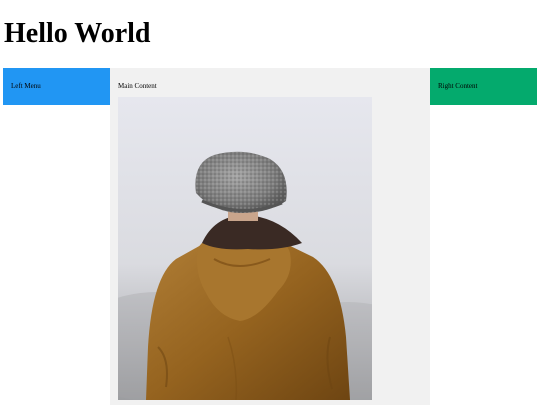  Describe the element at coordinates (56, 86) in the screenshot. I see `left-menu: Left Menu` at that location.